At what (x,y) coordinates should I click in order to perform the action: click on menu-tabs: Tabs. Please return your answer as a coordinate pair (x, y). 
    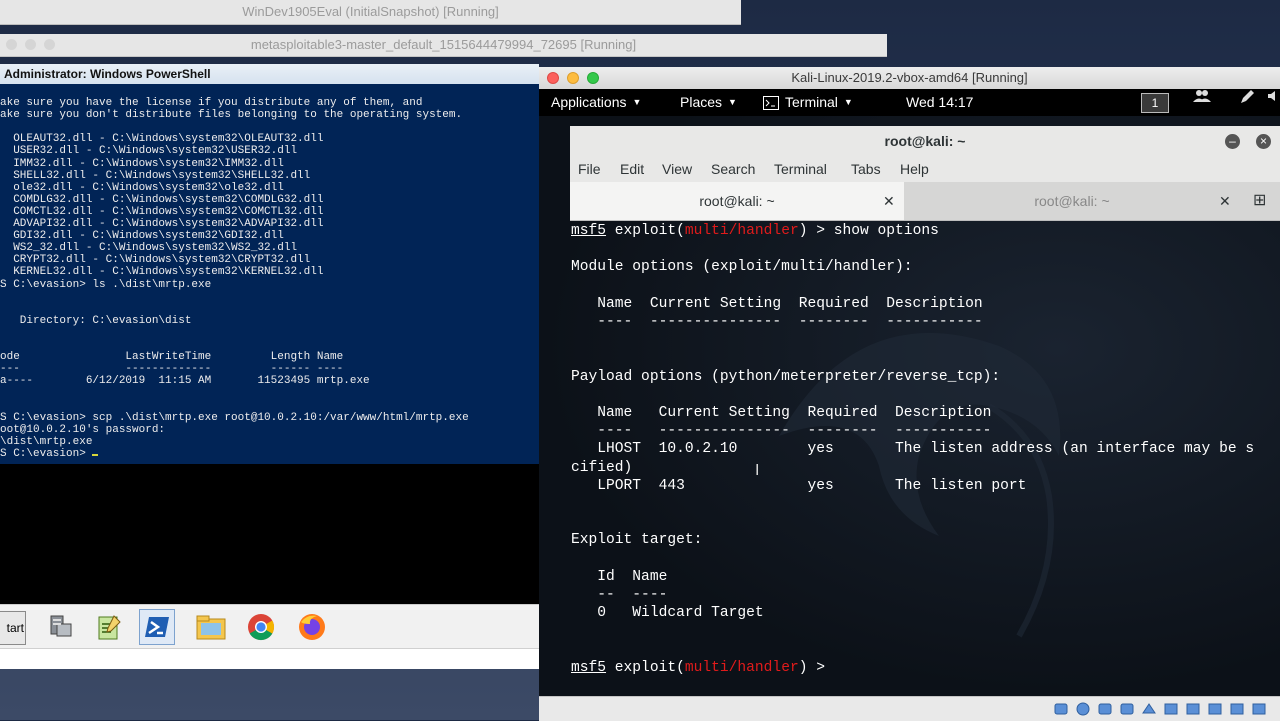
    Looking at the image, I should click on (866, 169).